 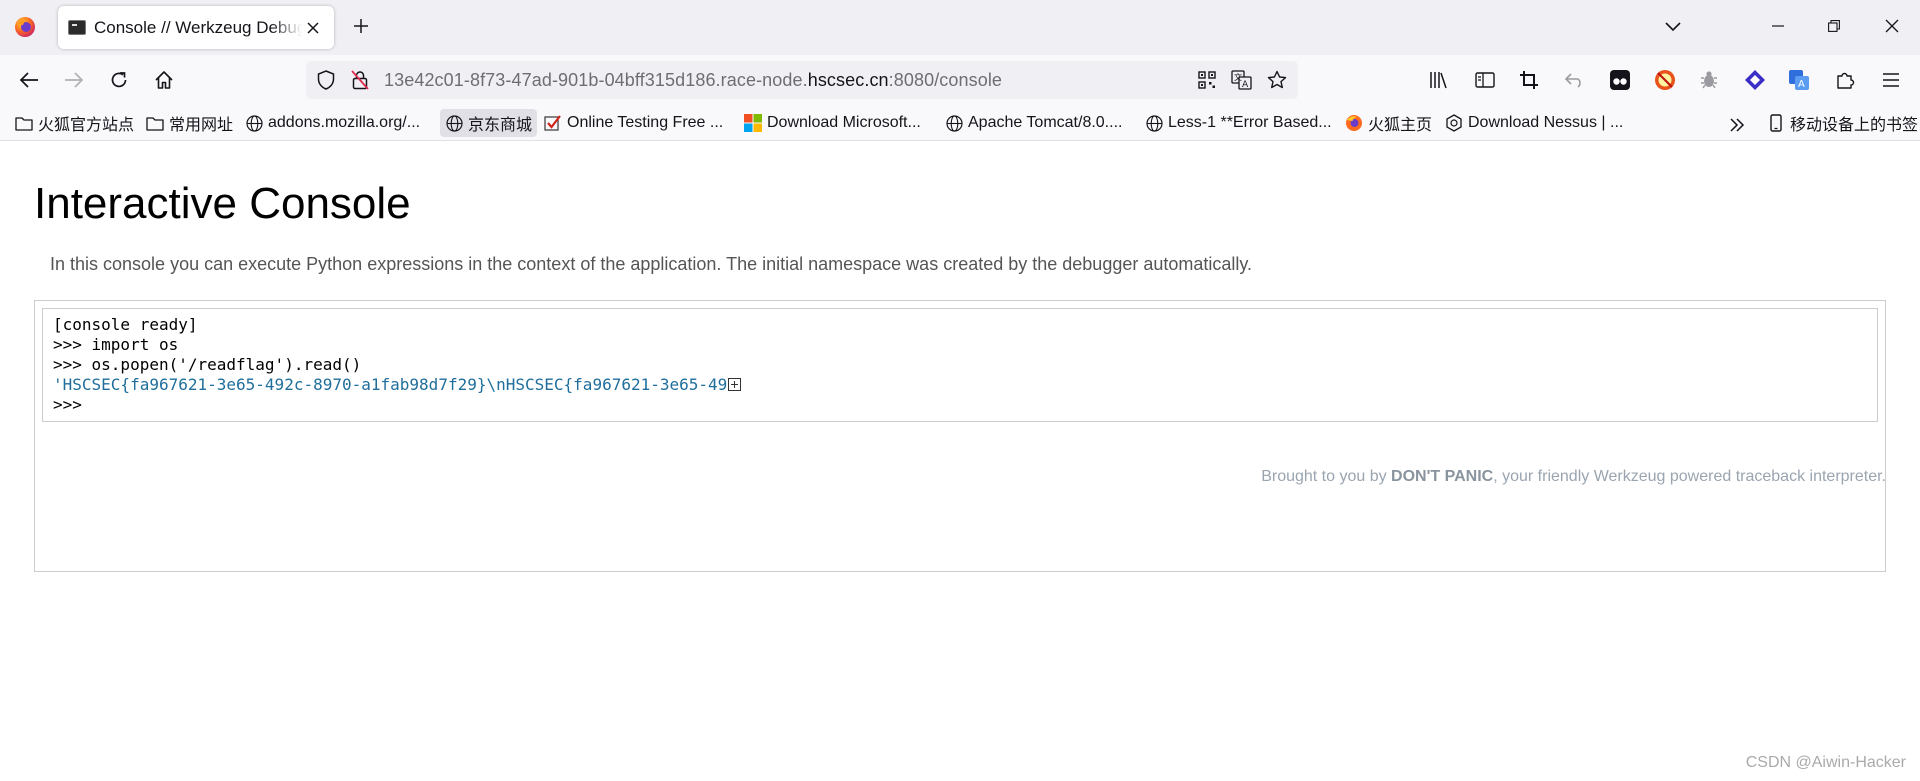 What do you see at coordinates (86, 125) in the screenshot?
I see `bookmark-label: 火狐官方站点` at bounding box center [86, 125].